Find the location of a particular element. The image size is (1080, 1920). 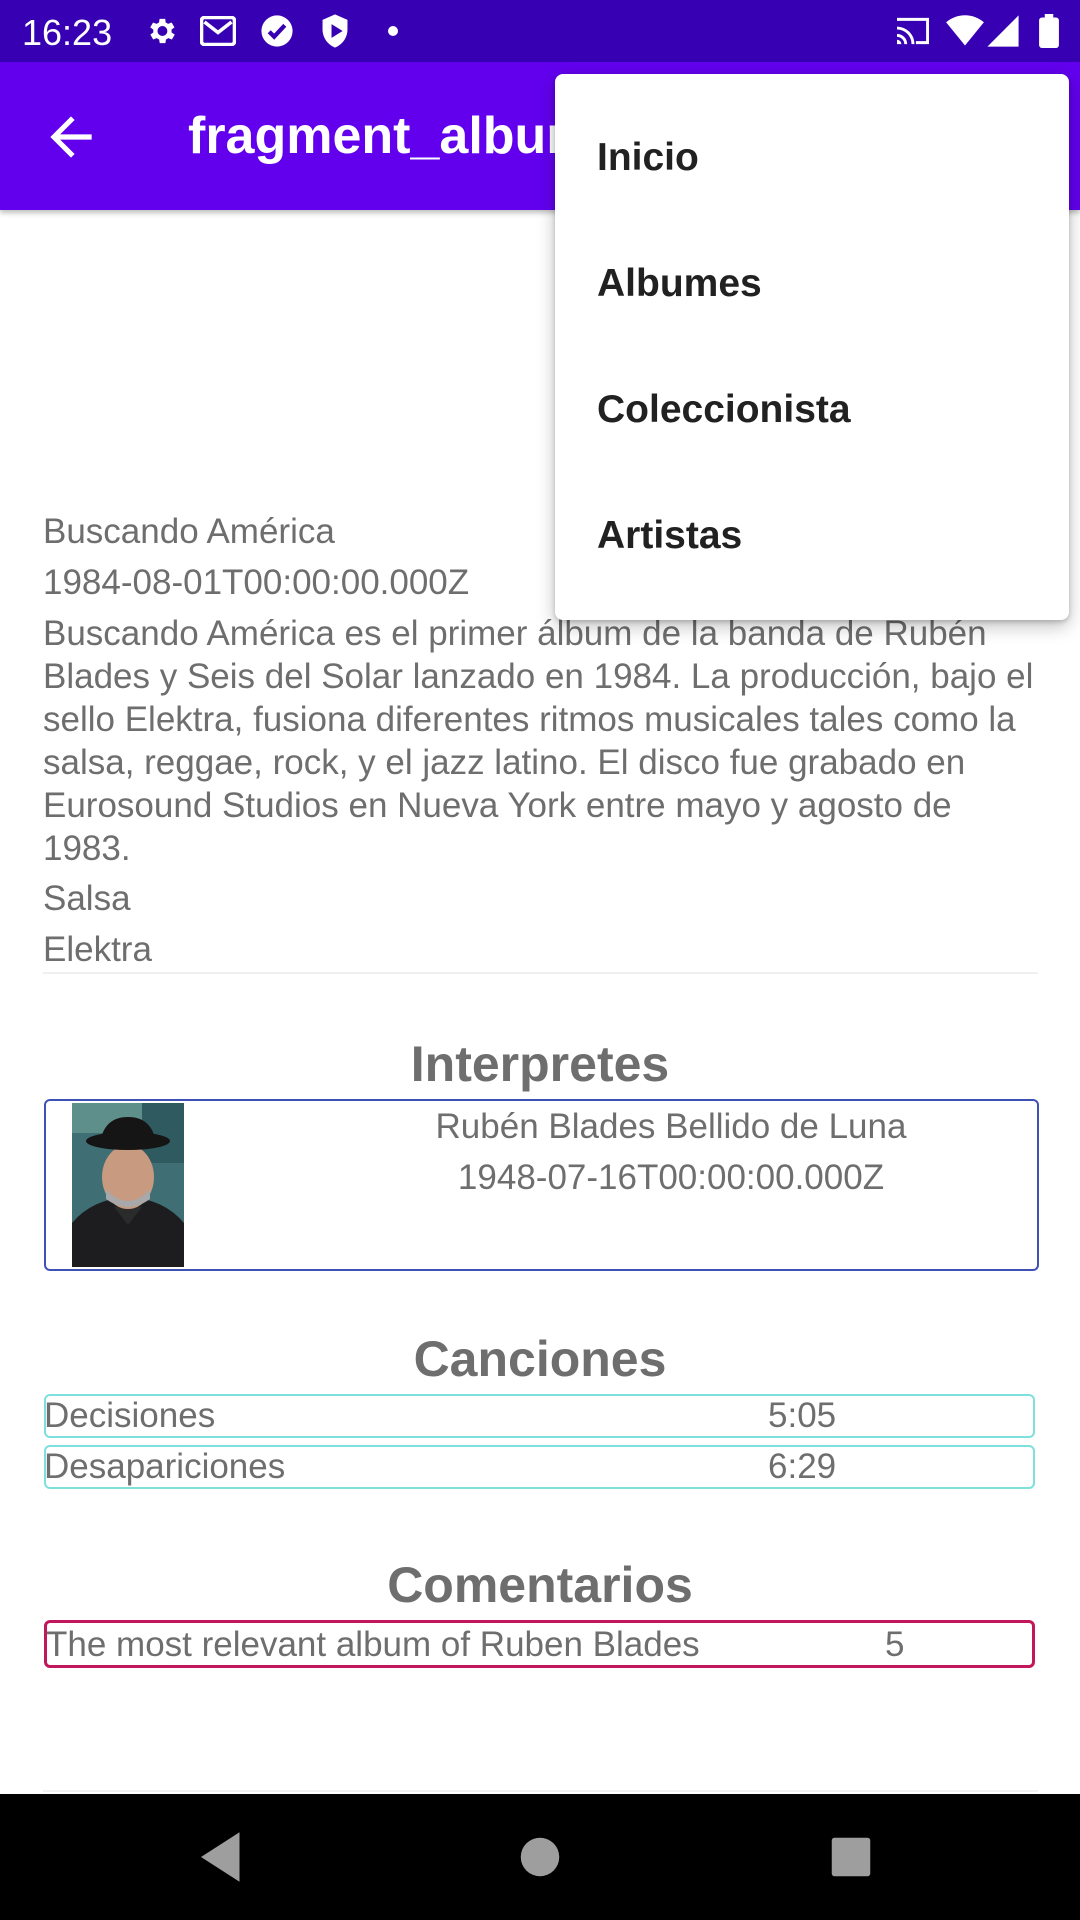

status-bar: 16:23 is located at coordinates (540, 31).